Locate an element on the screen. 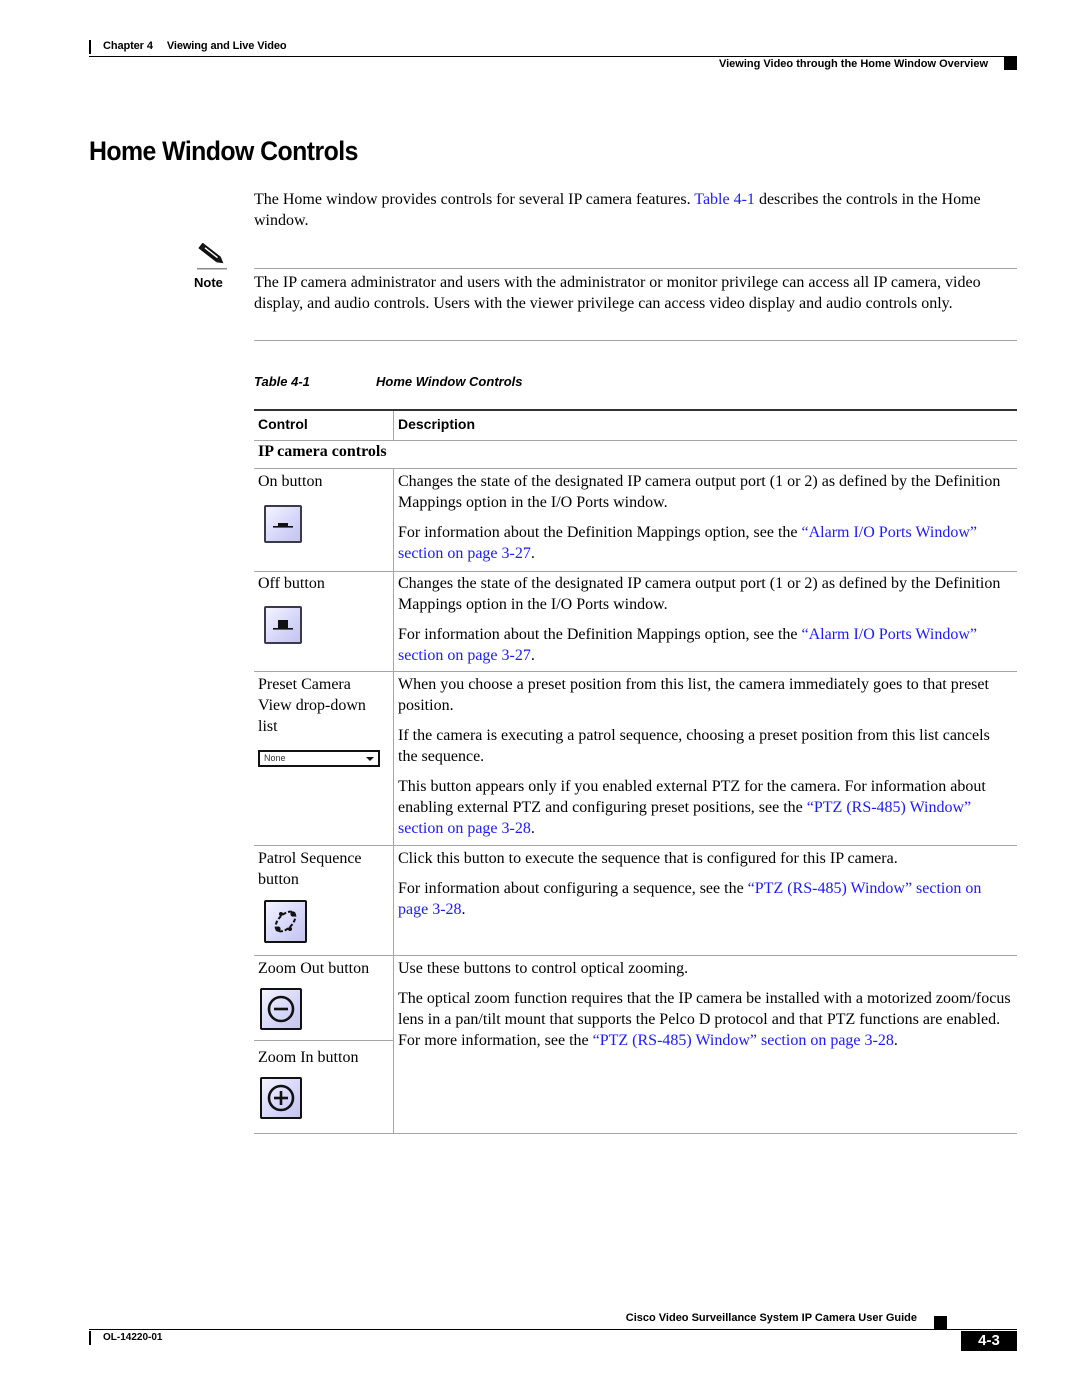 Image resolution: width=1080 pixels, height=1397 pixels. table-caption: Table 4-1 Home Window Controls is located at coordinates (388, 381).